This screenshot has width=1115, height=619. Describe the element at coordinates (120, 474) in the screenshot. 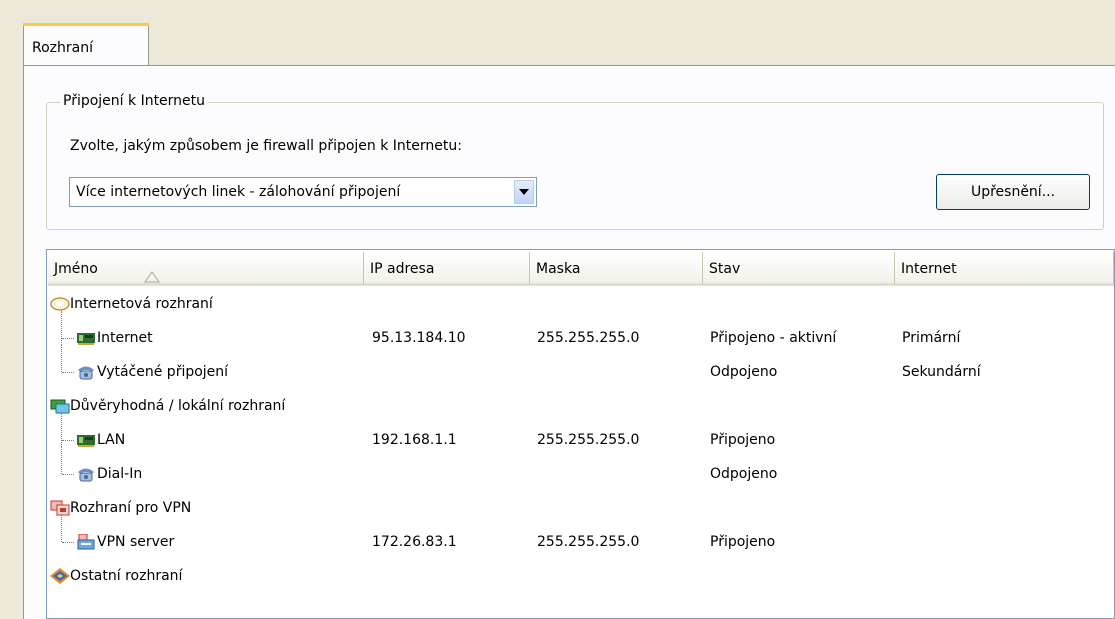

I see `interface-name: Dial-In` at that location.